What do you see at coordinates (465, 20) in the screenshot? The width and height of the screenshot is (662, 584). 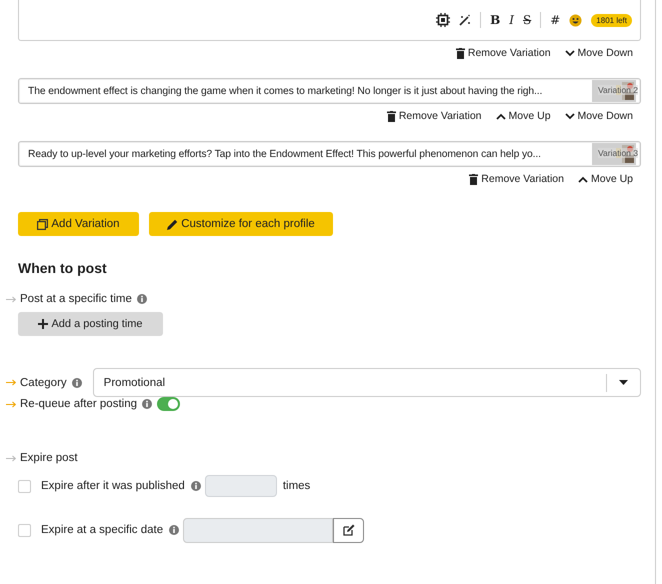 I see `magic-wand-icon` at bounding box center [465, 20].